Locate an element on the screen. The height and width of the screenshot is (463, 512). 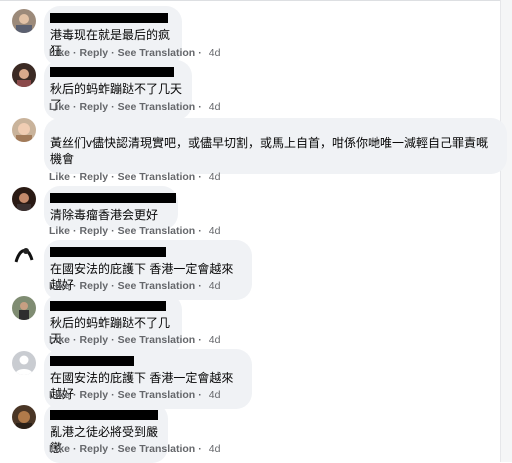
comment-text: 黃丝们v儘快認清現實吧，或儘早切割，或馬上自首，咁係你哋唯一減輕自己罪責嘅 機會 is located at coordinates (269, 151).